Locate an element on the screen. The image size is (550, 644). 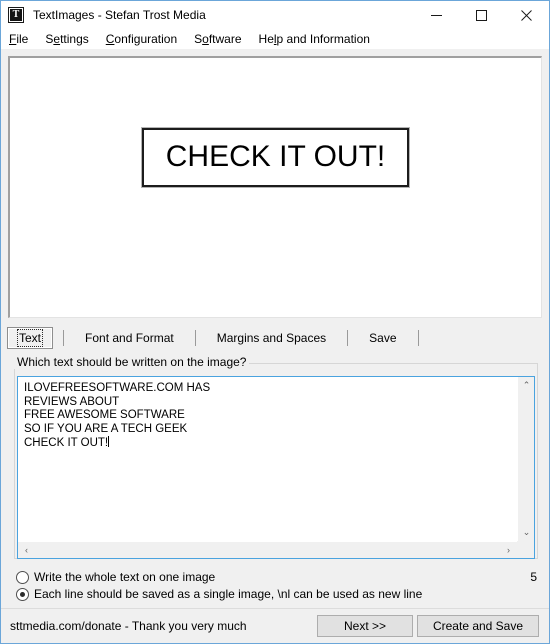
scroll-down-icon: ⌄ is located at coordinates (526, 532).